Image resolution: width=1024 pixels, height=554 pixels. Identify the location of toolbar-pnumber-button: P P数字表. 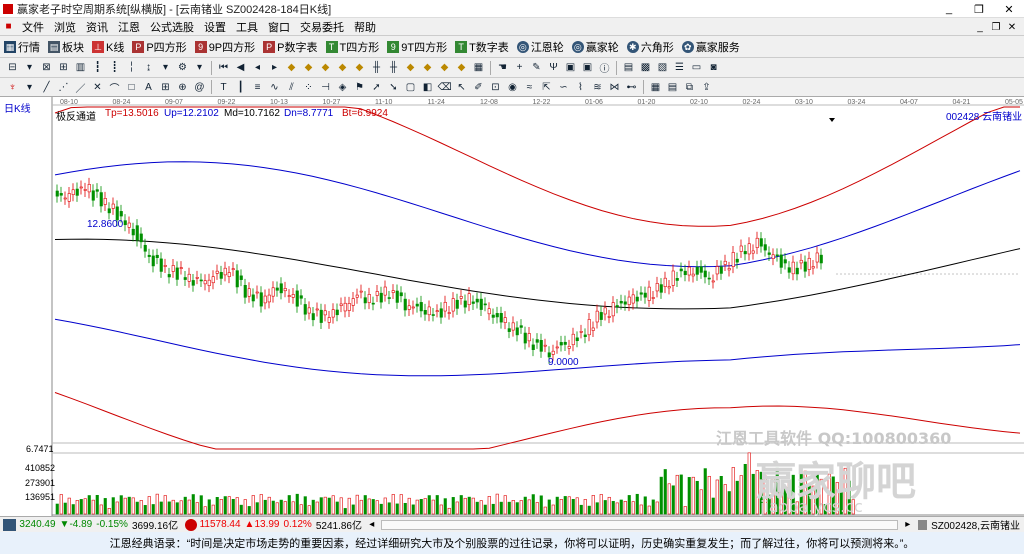
(290, 47).